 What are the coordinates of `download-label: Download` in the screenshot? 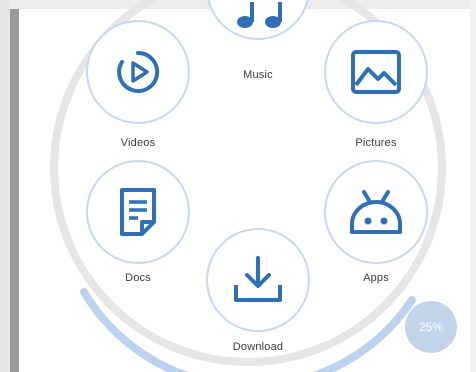 It's located at (258, 347).